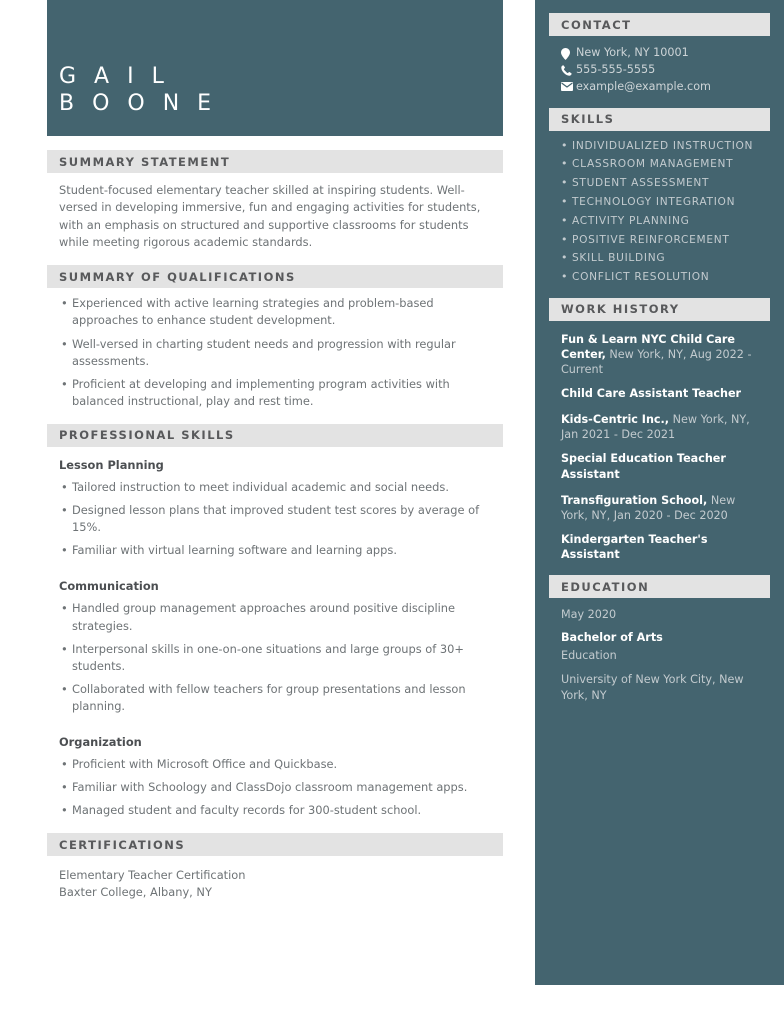 The width and height of the screenshot is (784, 1015). What do you see at coordinates (665, 258) in the screenshot?
I see `list-item: SKILL BUILDING` at bounding box center [665, 258].